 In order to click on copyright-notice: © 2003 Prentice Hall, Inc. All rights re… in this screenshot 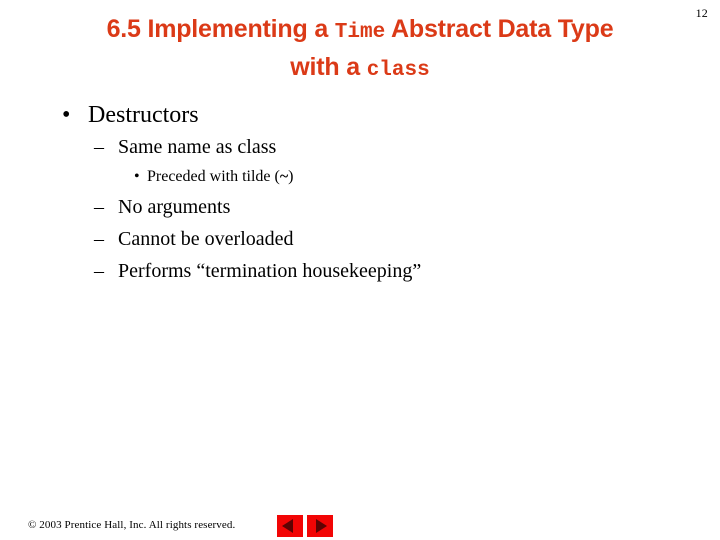, I will do `click(132, 525)`.